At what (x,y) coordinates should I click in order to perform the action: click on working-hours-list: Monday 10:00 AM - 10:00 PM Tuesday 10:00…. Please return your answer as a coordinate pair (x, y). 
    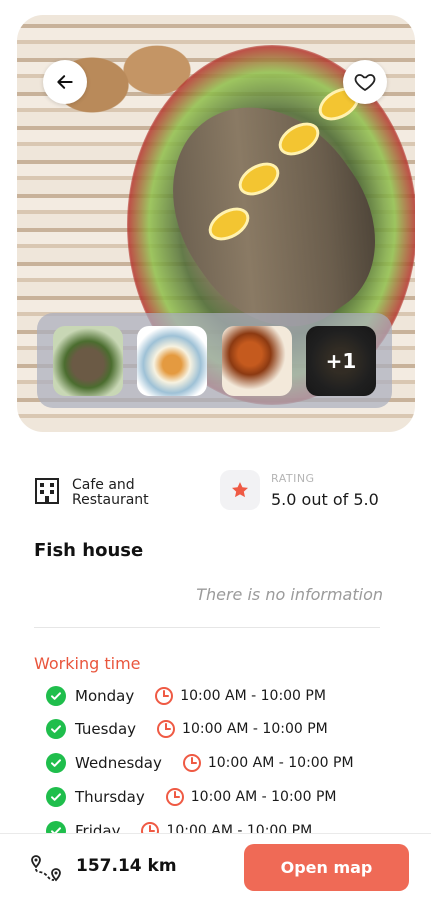
    Looking at the image, I should click on (226, 758).